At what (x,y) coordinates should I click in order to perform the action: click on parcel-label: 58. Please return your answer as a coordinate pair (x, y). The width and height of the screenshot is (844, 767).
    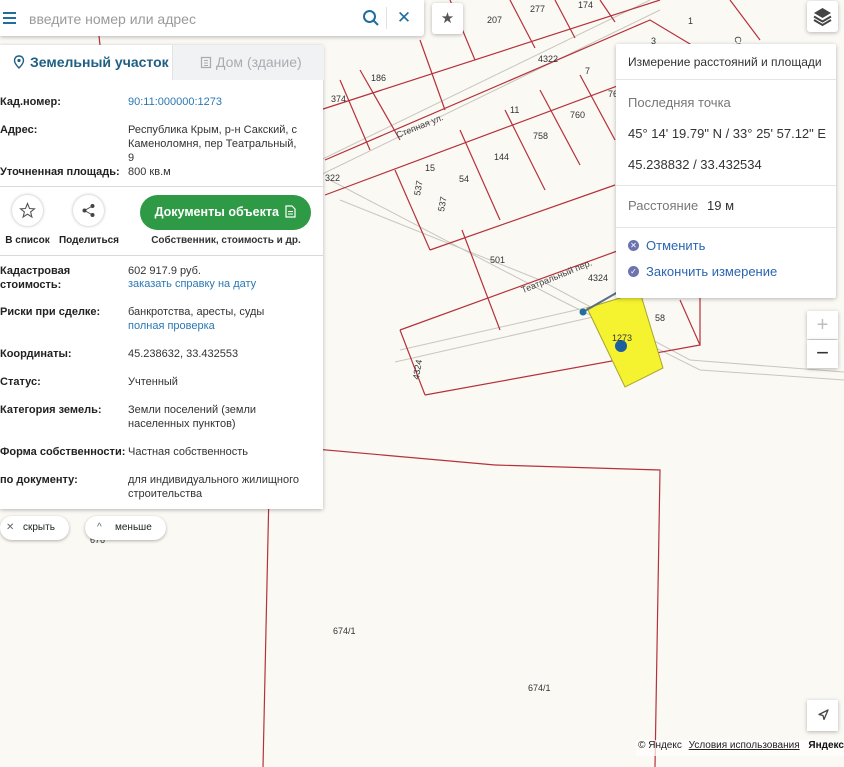
    Looking at the image, I should click on (660, 318).